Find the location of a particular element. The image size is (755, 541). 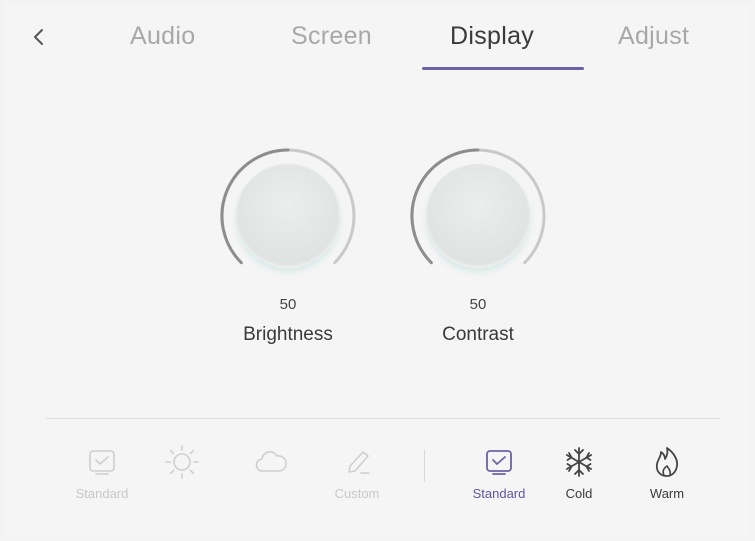

cloud-icon is located at coordinates (271, 461).